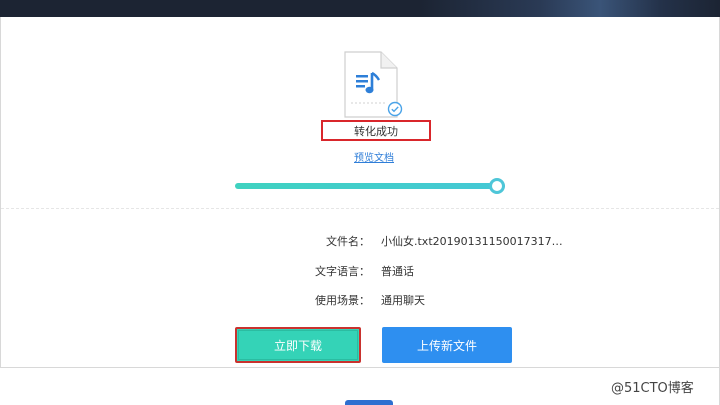  I want to click on frame-border-left, so click(0, 192).